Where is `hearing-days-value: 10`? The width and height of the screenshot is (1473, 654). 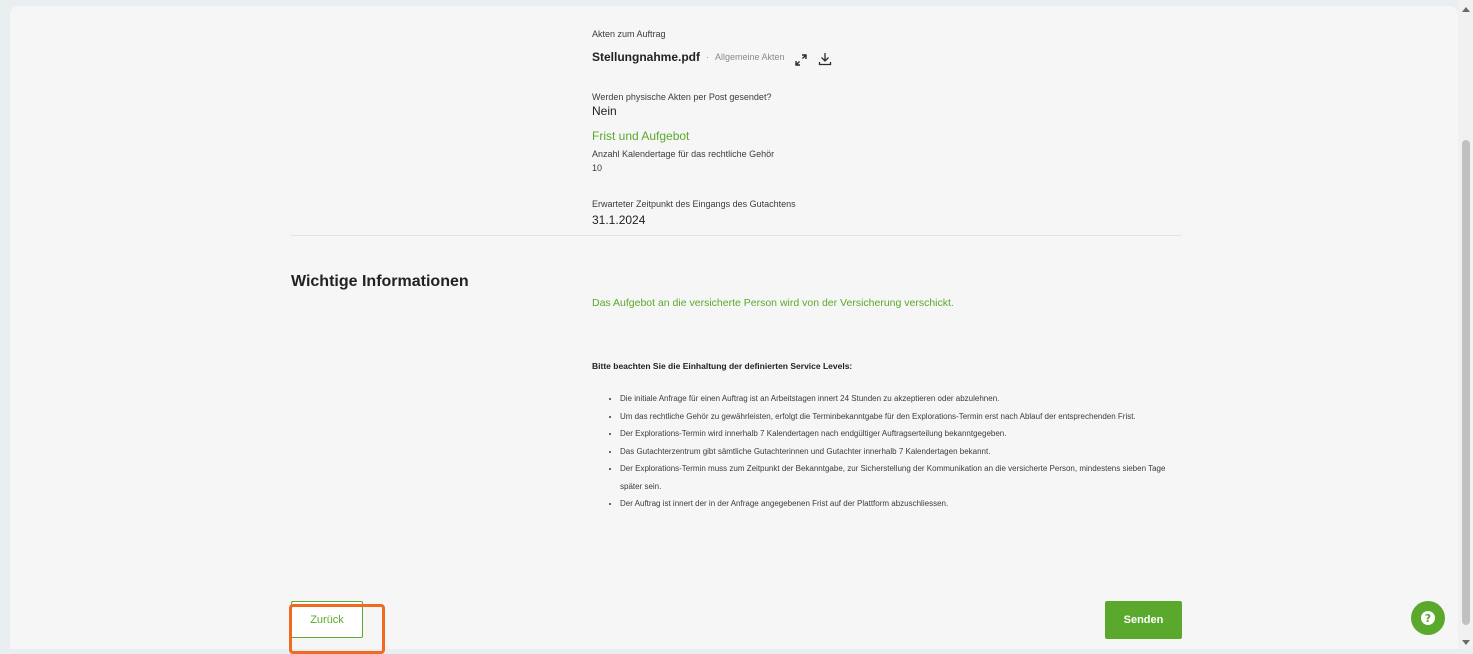
hearing-days-value: 10 is located at coordinates (597, 168).